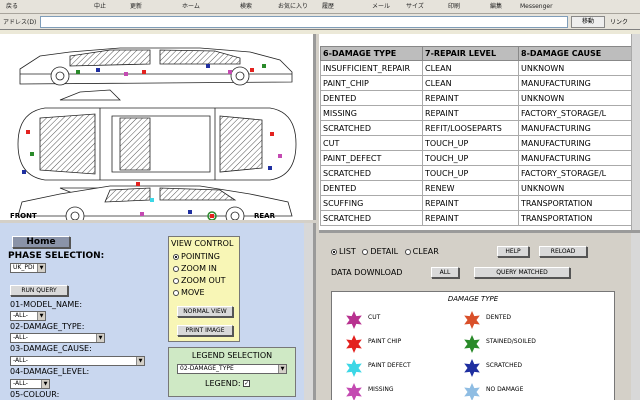 The width and height of the screenshot is (640, 400). Describe the element at coordinates (371, 68) in the screenshot. I see `table-cell: INSUFFICIENT_REPAIR` at that location.